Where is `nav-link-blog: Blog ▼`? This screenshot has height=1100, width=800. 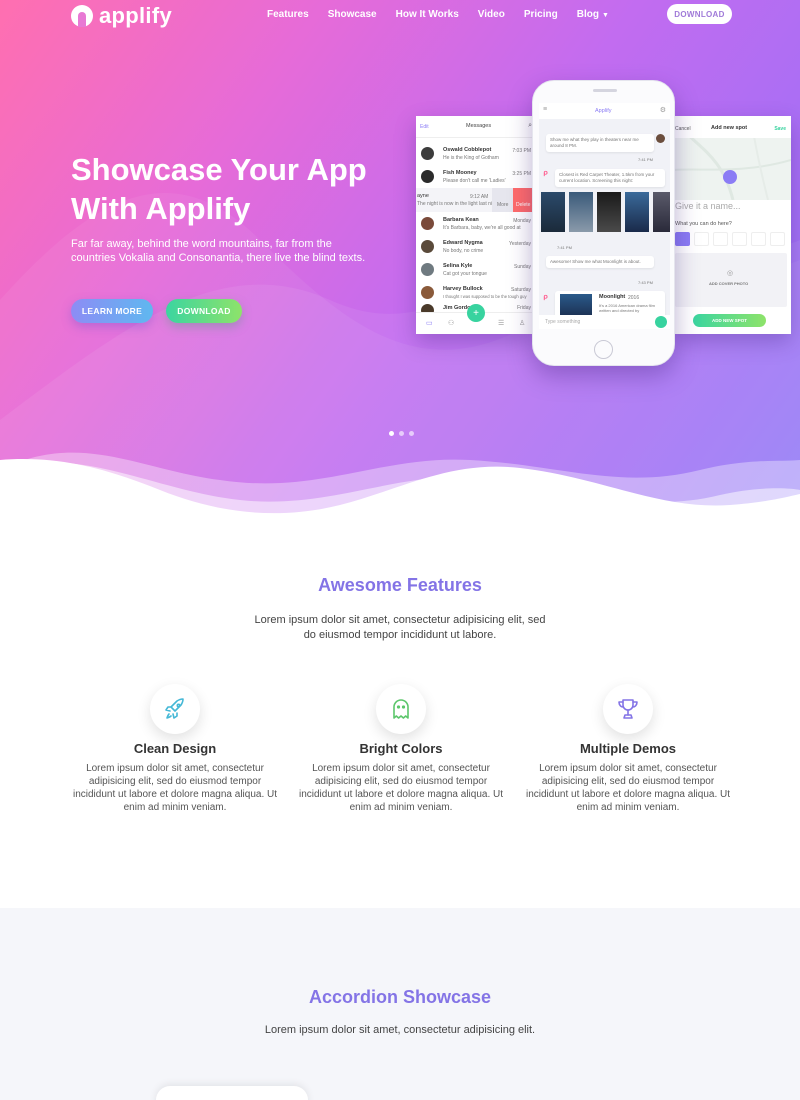
nav-link-blog: Blog ▼ is located at coordinates (593, 14).